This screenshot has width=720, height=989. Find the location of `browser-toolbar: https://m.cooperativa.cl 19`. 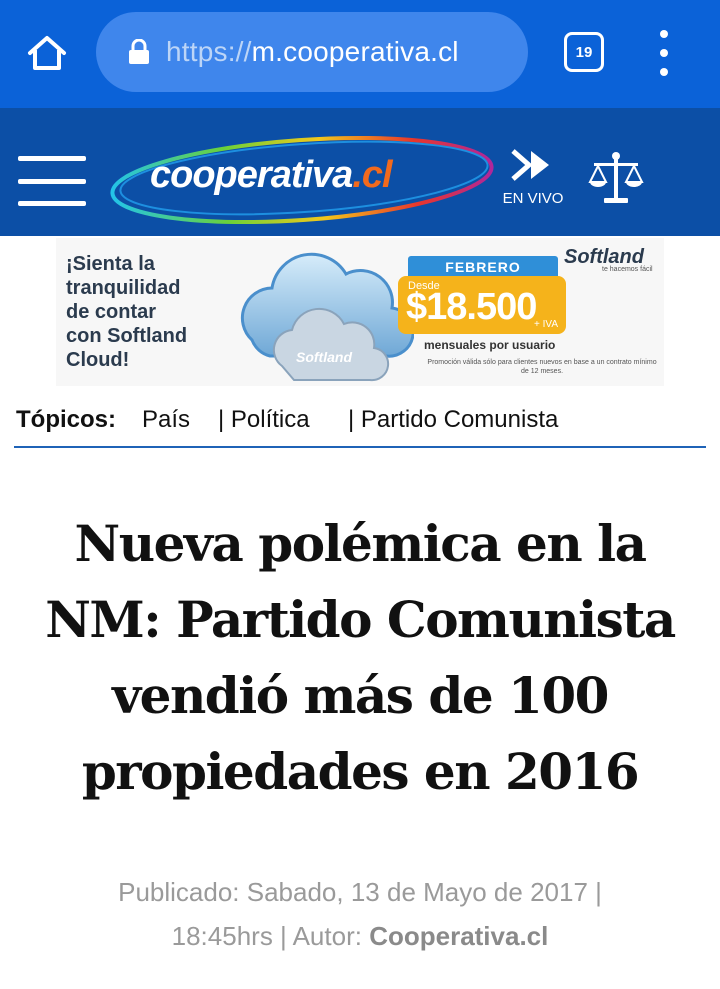

browser-toolbar: https://m.cooperativa.cl 19 is located at coordinates (360, 54).